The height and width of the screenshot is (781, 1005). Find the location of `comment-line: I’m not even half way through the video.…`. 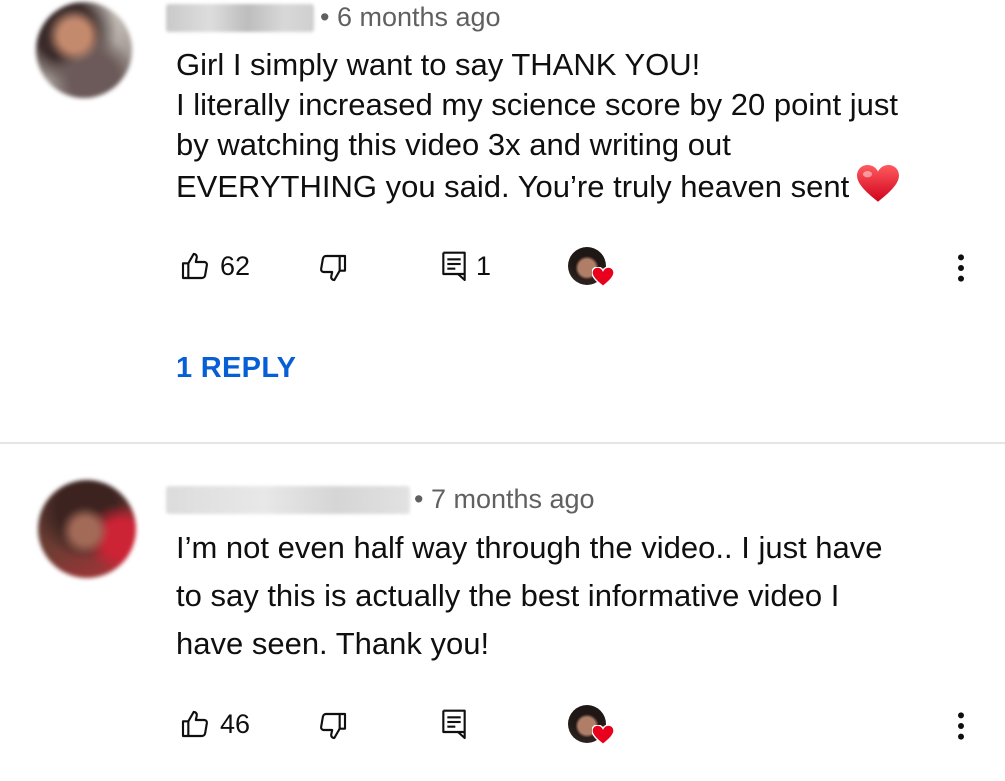

comment-line: I’m not even half way through the video.… is located at coordinates (529, 547).